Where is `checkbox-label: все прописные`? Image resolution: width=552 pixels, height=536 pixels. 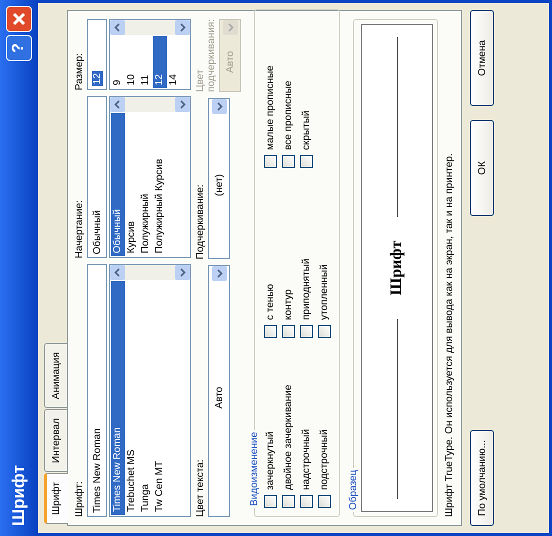 checkbox-label: все прописные is located at coordinates (288, 115).